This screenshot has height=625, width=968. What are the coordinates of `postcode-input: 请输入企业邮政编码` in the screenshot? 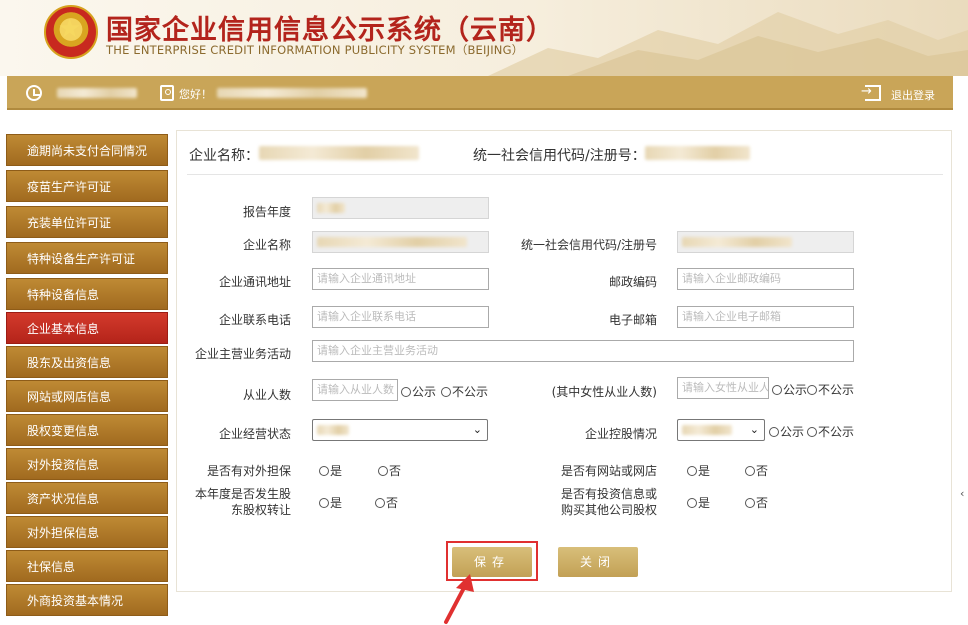 It's located at (765, 279).